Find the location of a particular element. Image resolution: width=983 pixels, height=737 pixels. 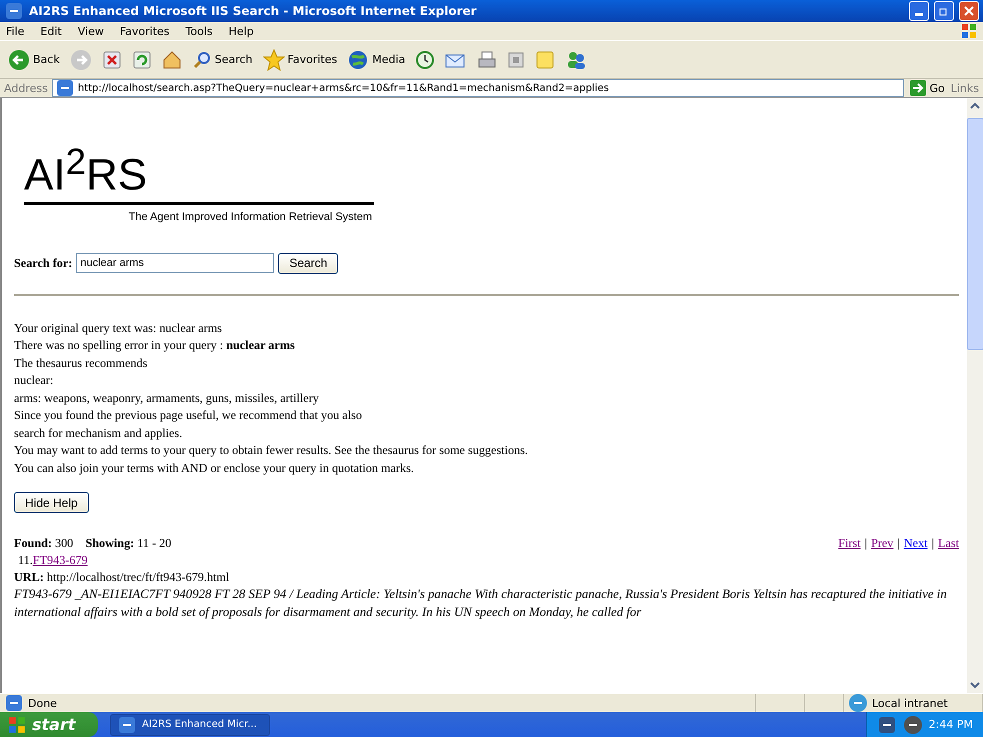

pager-link: Prev is located at coordinates (882, 543).